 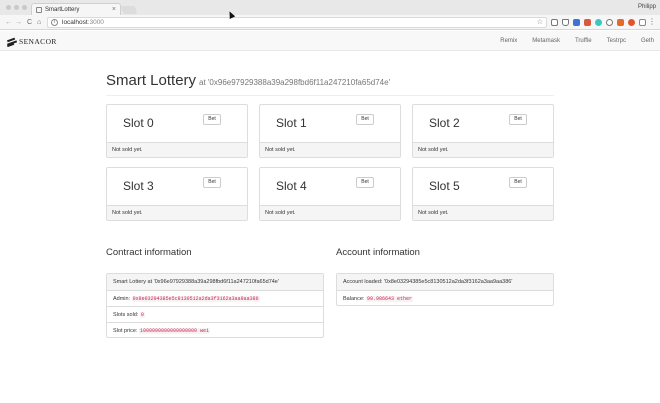 I want to click on slot-price-row: Slot price: 1000000000000000000 wei, so click(x=215, y=330).